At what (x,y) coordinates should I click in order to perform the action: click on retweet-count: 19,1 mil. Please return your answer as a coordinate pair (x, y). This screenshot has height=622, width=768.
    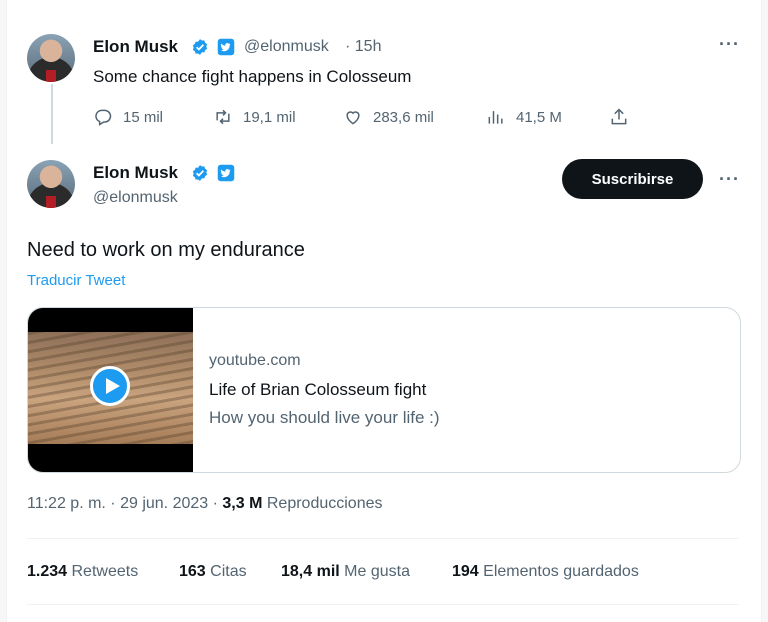
    Looking at the image, I should click on (269, 117).